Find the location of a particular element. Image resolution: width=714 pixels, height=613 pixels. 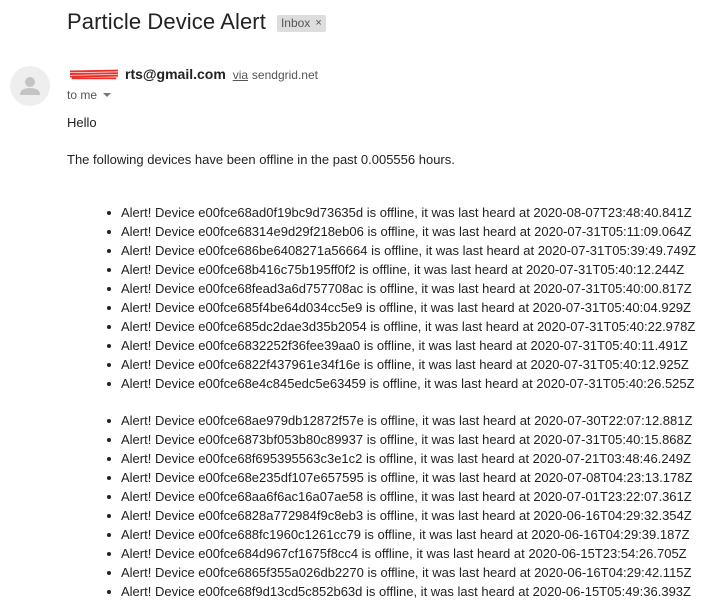

via-link: via is located at coordinates (240, 75).